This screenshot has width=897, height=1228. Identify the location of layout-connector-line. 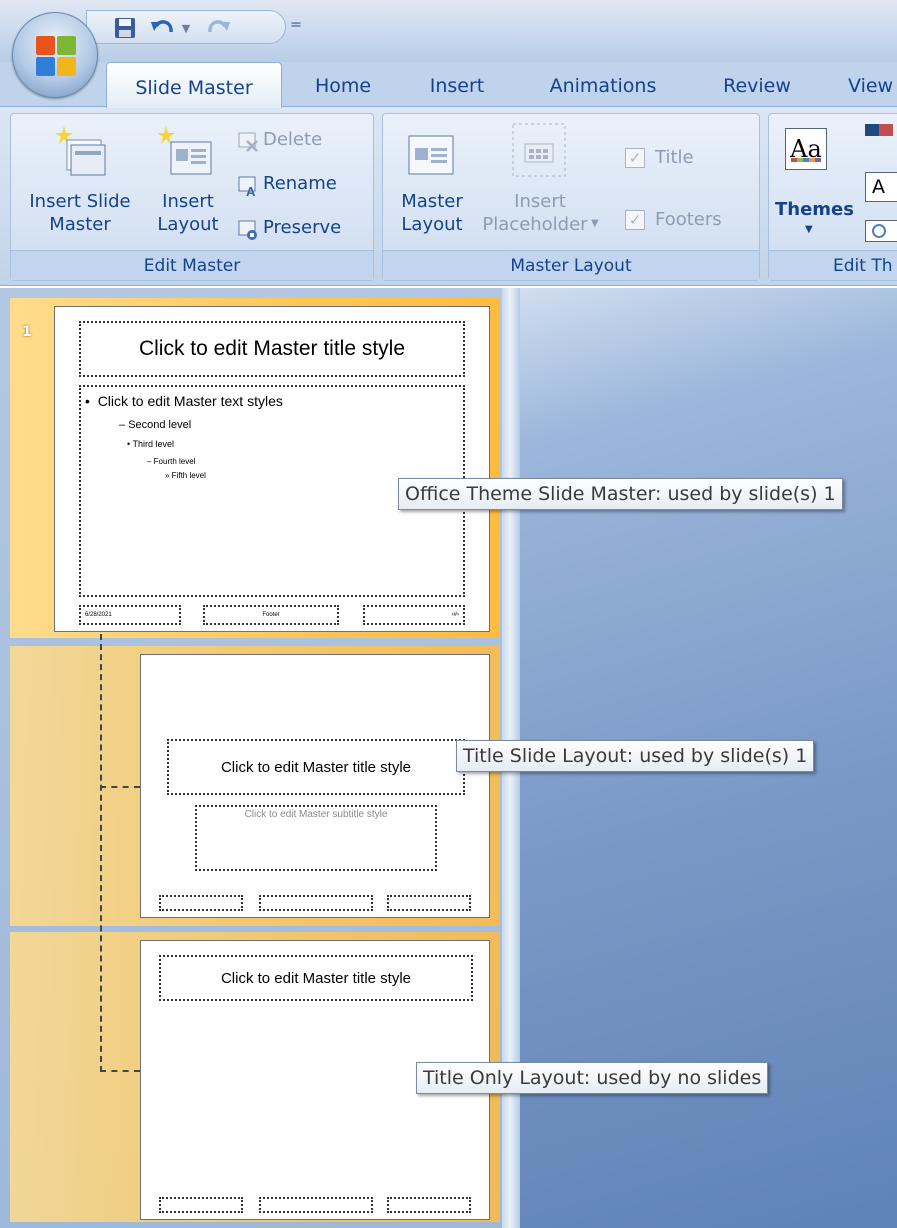
(101, 853).